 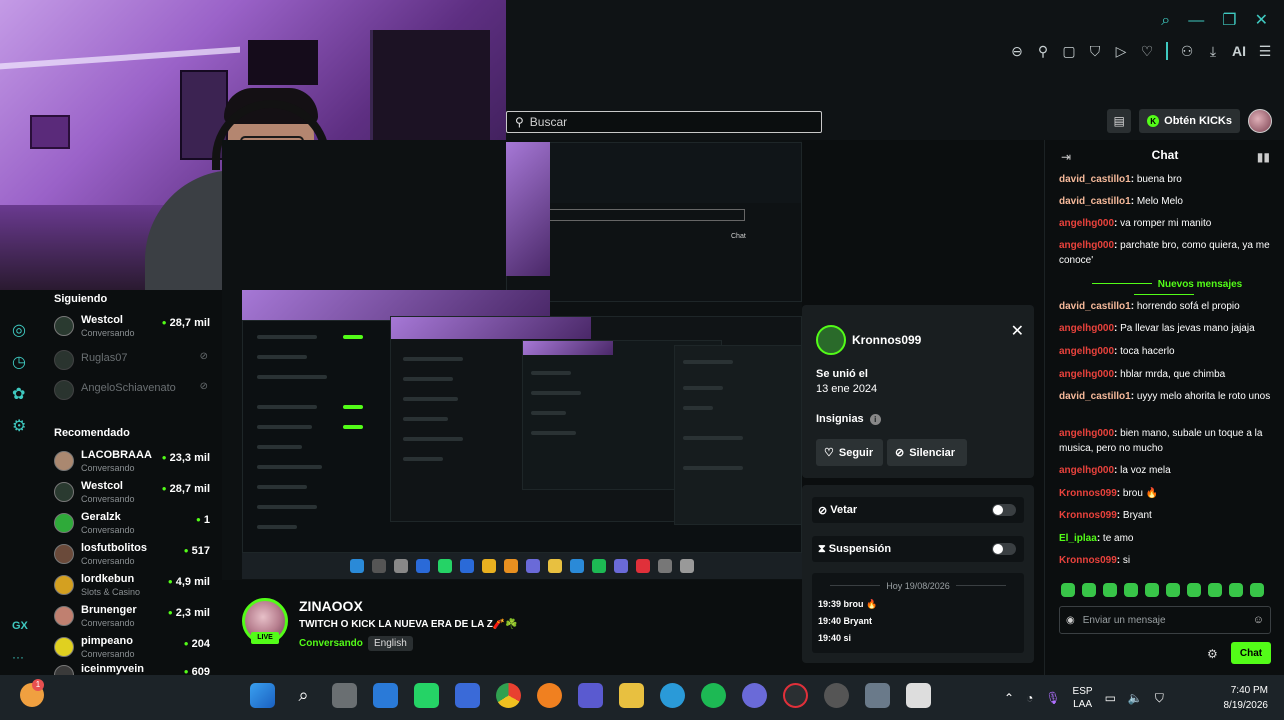 What do you see at coordinates (1258, 620) in the screenshot?
I see `emoji-icon: ☺` at bounding box center [1258, 620].